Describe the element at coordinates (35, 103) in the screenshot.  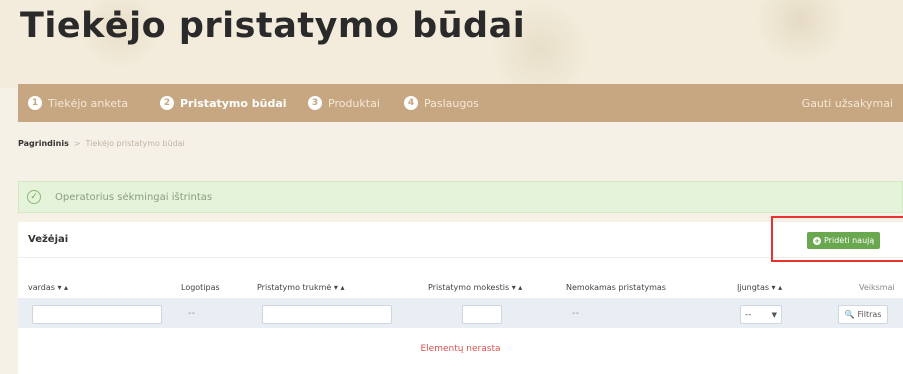
I see `step-number-1: 1` at that location.